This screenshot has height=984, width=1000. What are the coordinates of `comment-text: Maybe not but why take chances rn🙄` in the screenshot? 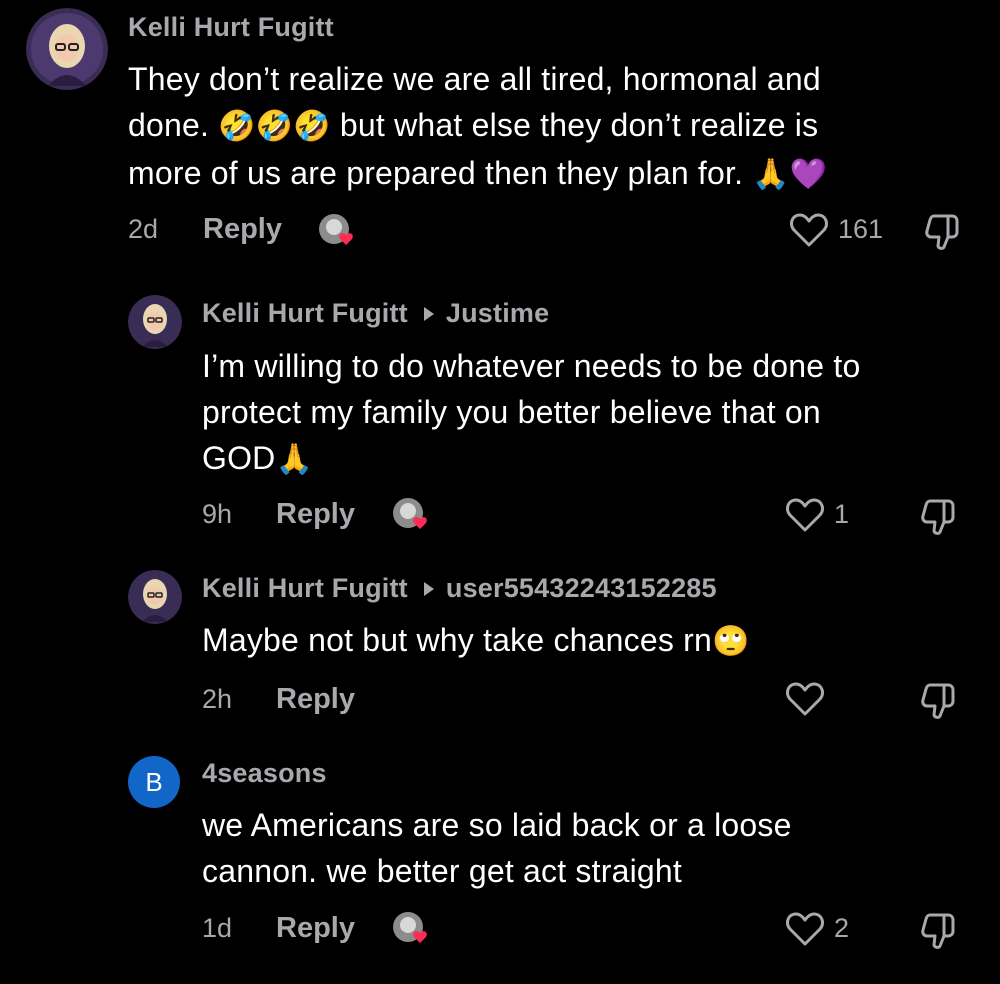 It's located at (592, 641).